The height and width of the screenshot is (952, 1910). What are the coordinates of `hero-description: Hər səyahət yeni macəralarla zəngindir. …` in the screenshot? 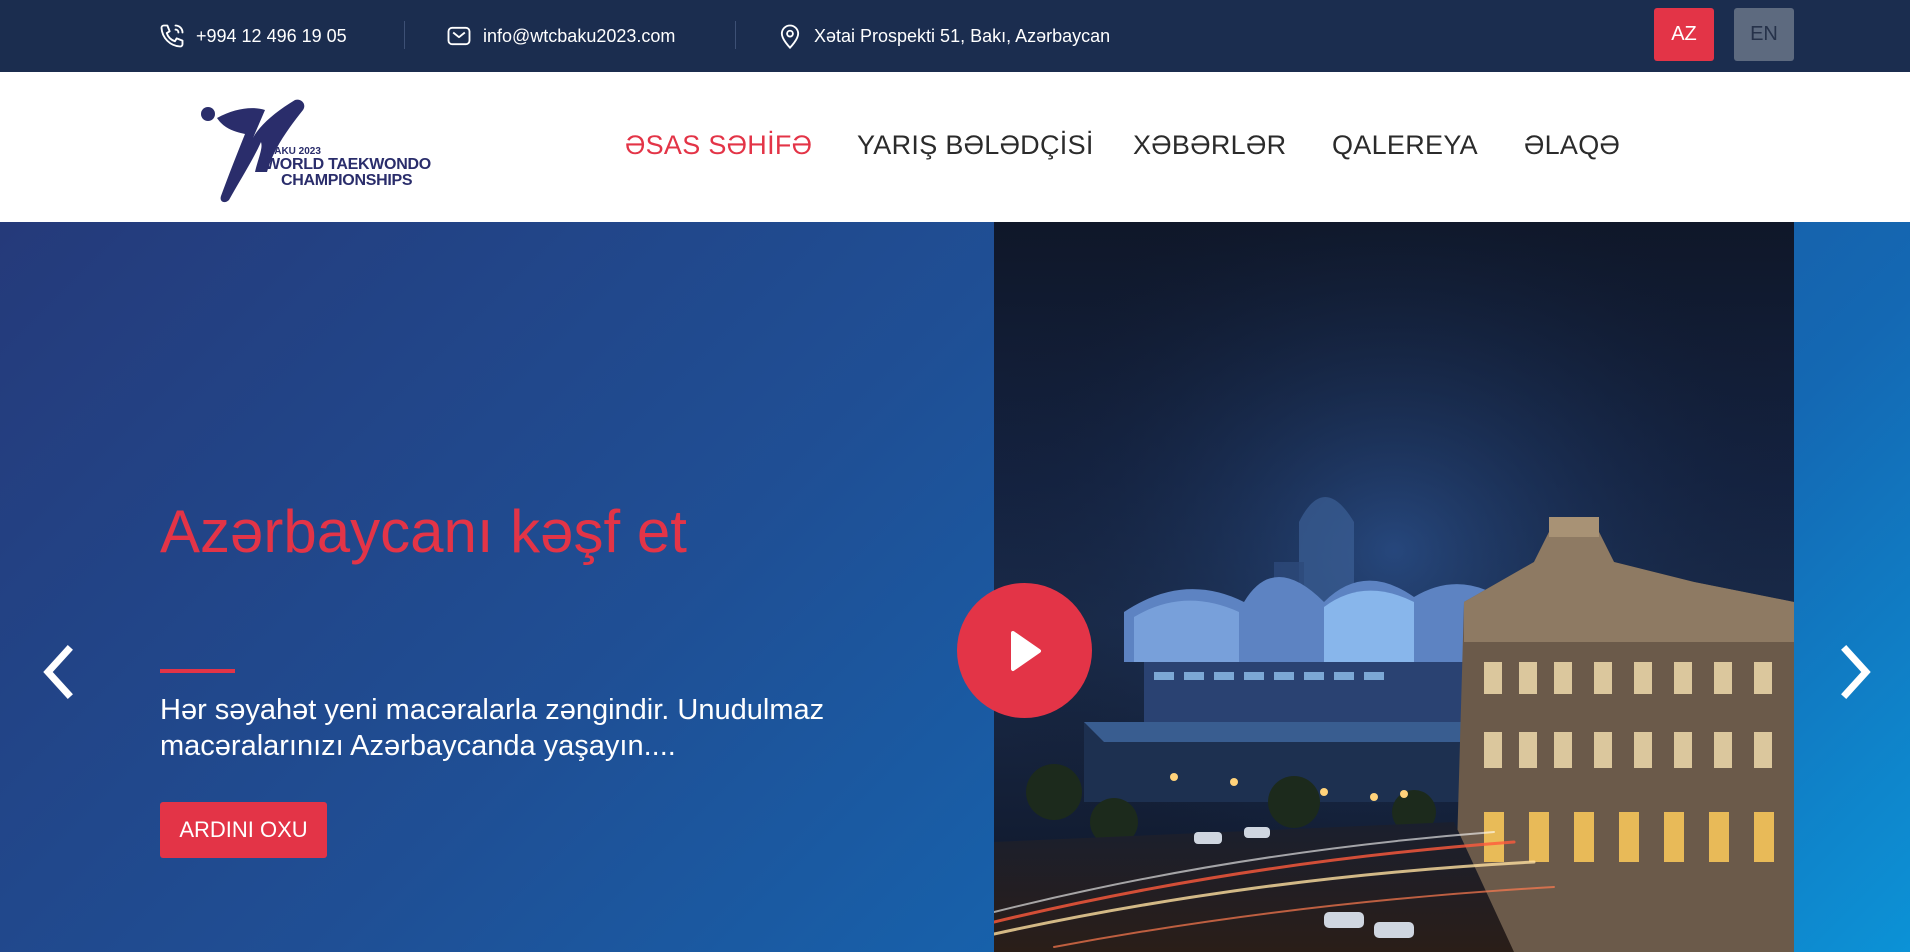 It's located at (492, 728).